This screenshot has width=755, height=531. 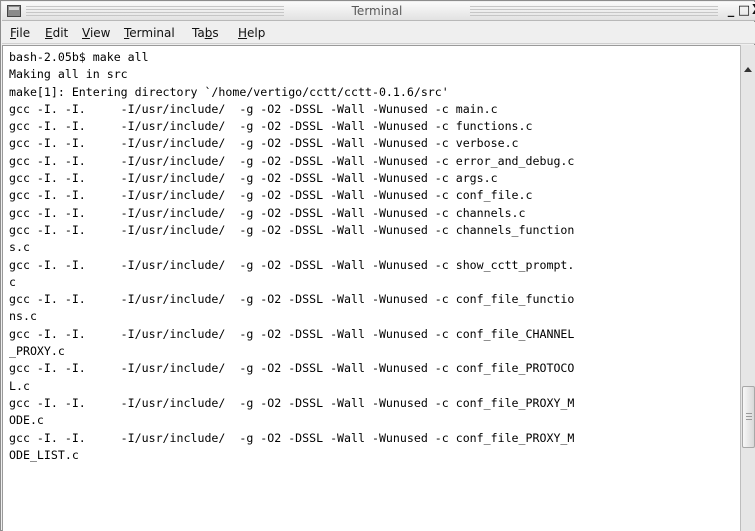 I want to click on menu-help-label: elp, so click(x=256, y=33).